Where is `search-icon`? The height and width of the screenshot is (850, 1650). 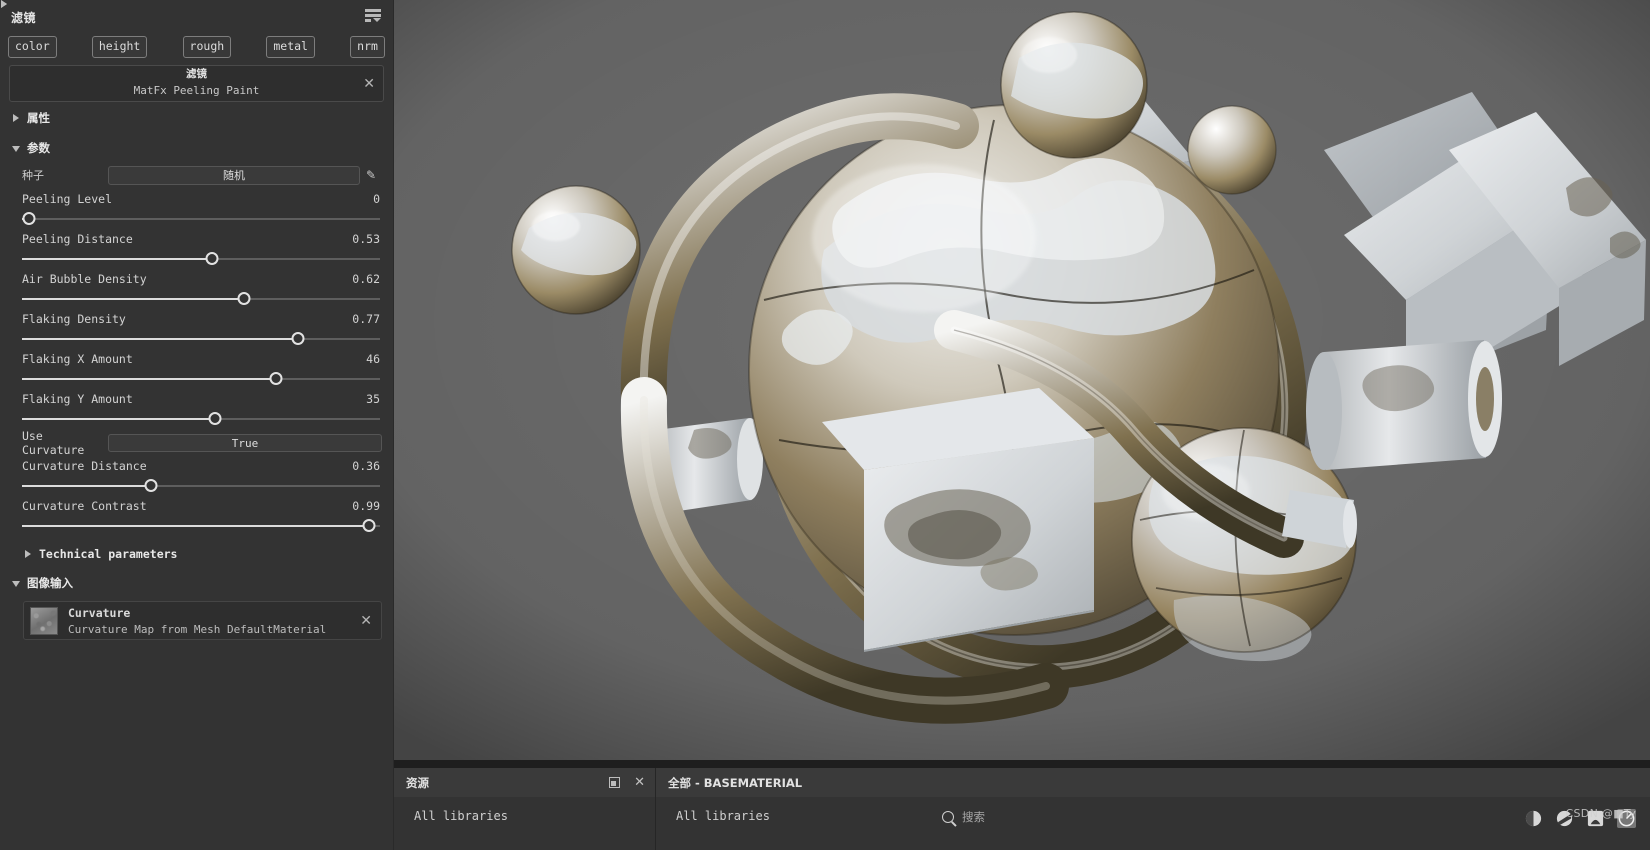
search-icon is located at coordinates (948, 817).